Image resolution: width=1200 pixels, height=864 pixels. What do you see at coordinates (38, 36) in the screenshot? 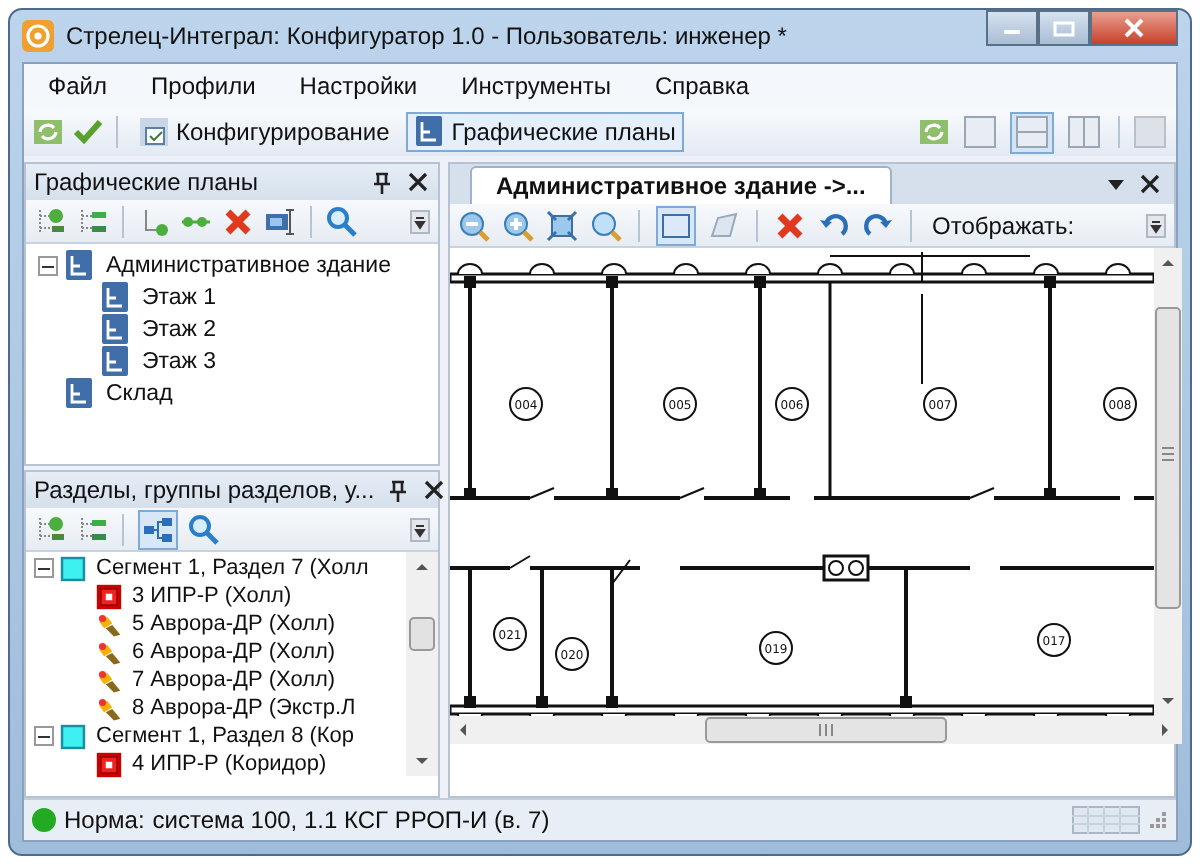
I see `app-logo-drawing` at bounding box center [38, 36].